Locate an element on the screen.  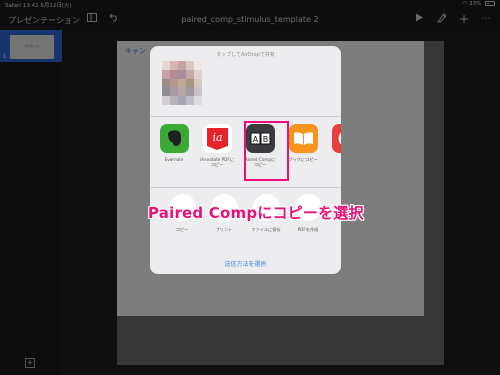
evernote-icon is located at coordinates (174, 138).